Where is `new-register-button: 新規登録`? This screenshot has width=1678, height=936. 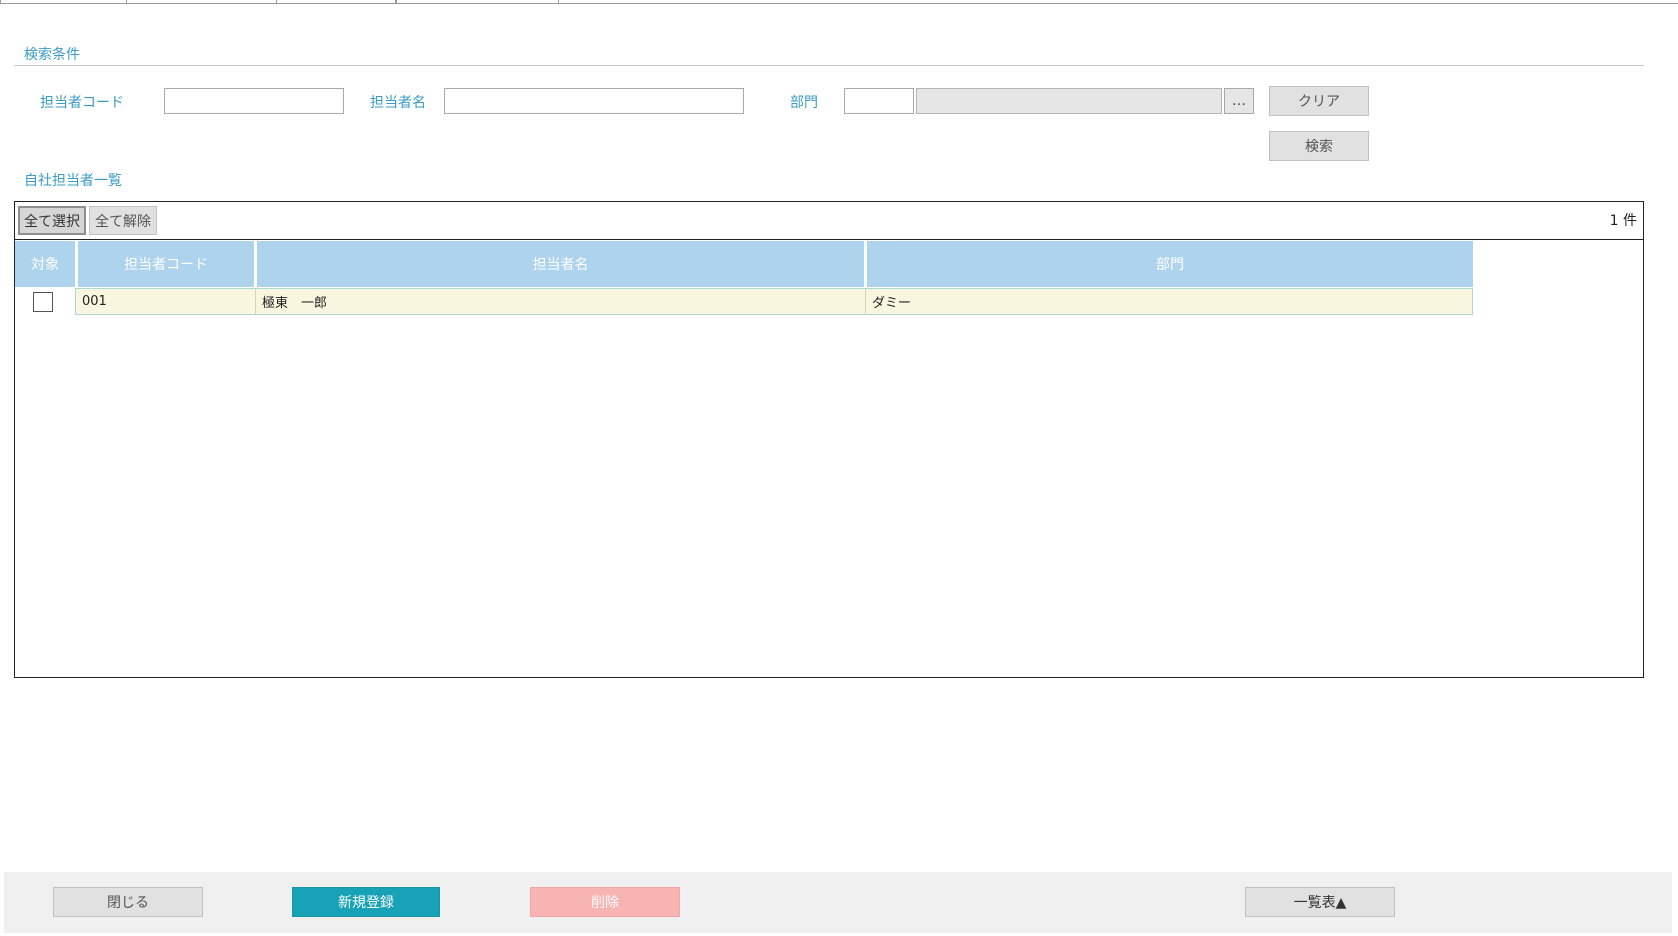 new-register-button: 新規登録 is located at coordinates (366, 902).